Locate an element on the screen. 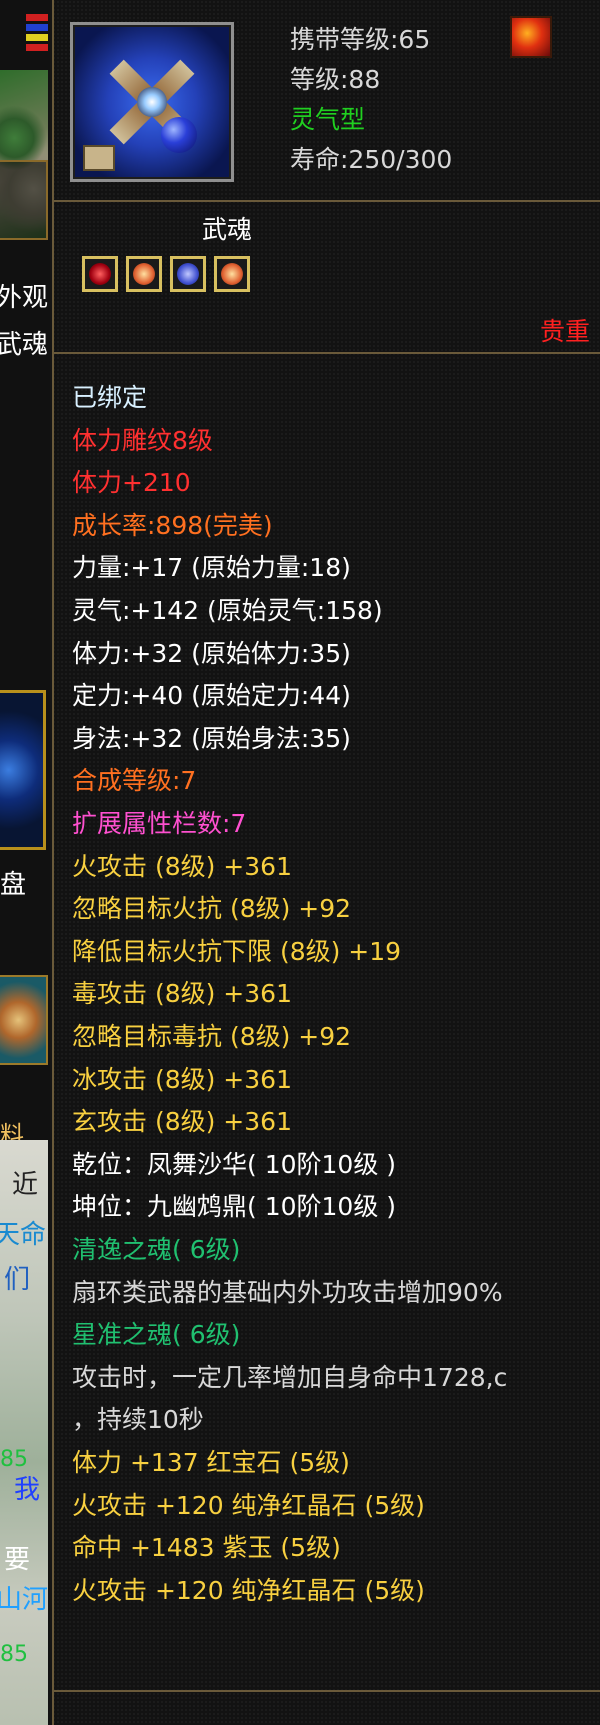 This screenshot has height=1725, width=600. chat-text-fate: 天命 is located at coordinates (23, 1235).